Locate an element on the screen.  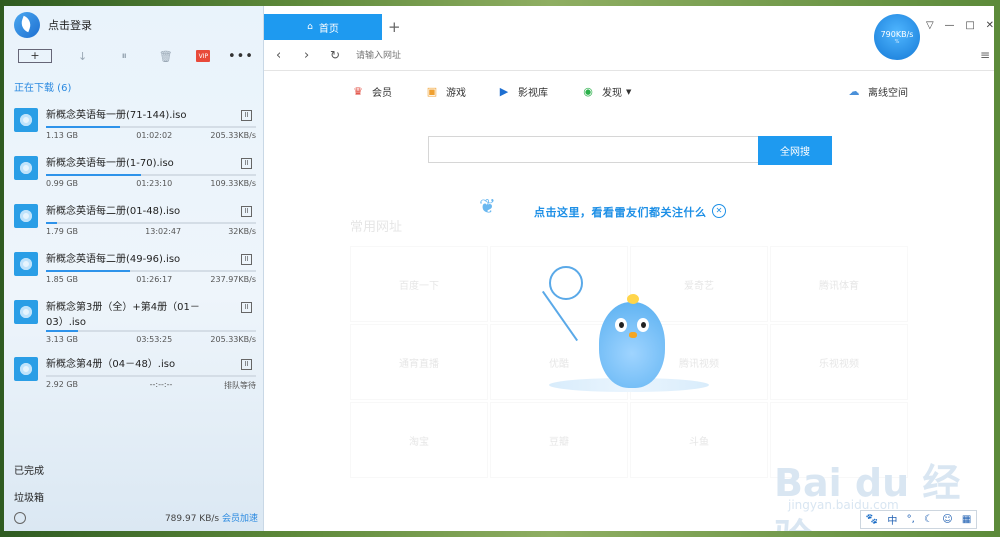
butterfly-net-icon is located at coordinates (566, 283).